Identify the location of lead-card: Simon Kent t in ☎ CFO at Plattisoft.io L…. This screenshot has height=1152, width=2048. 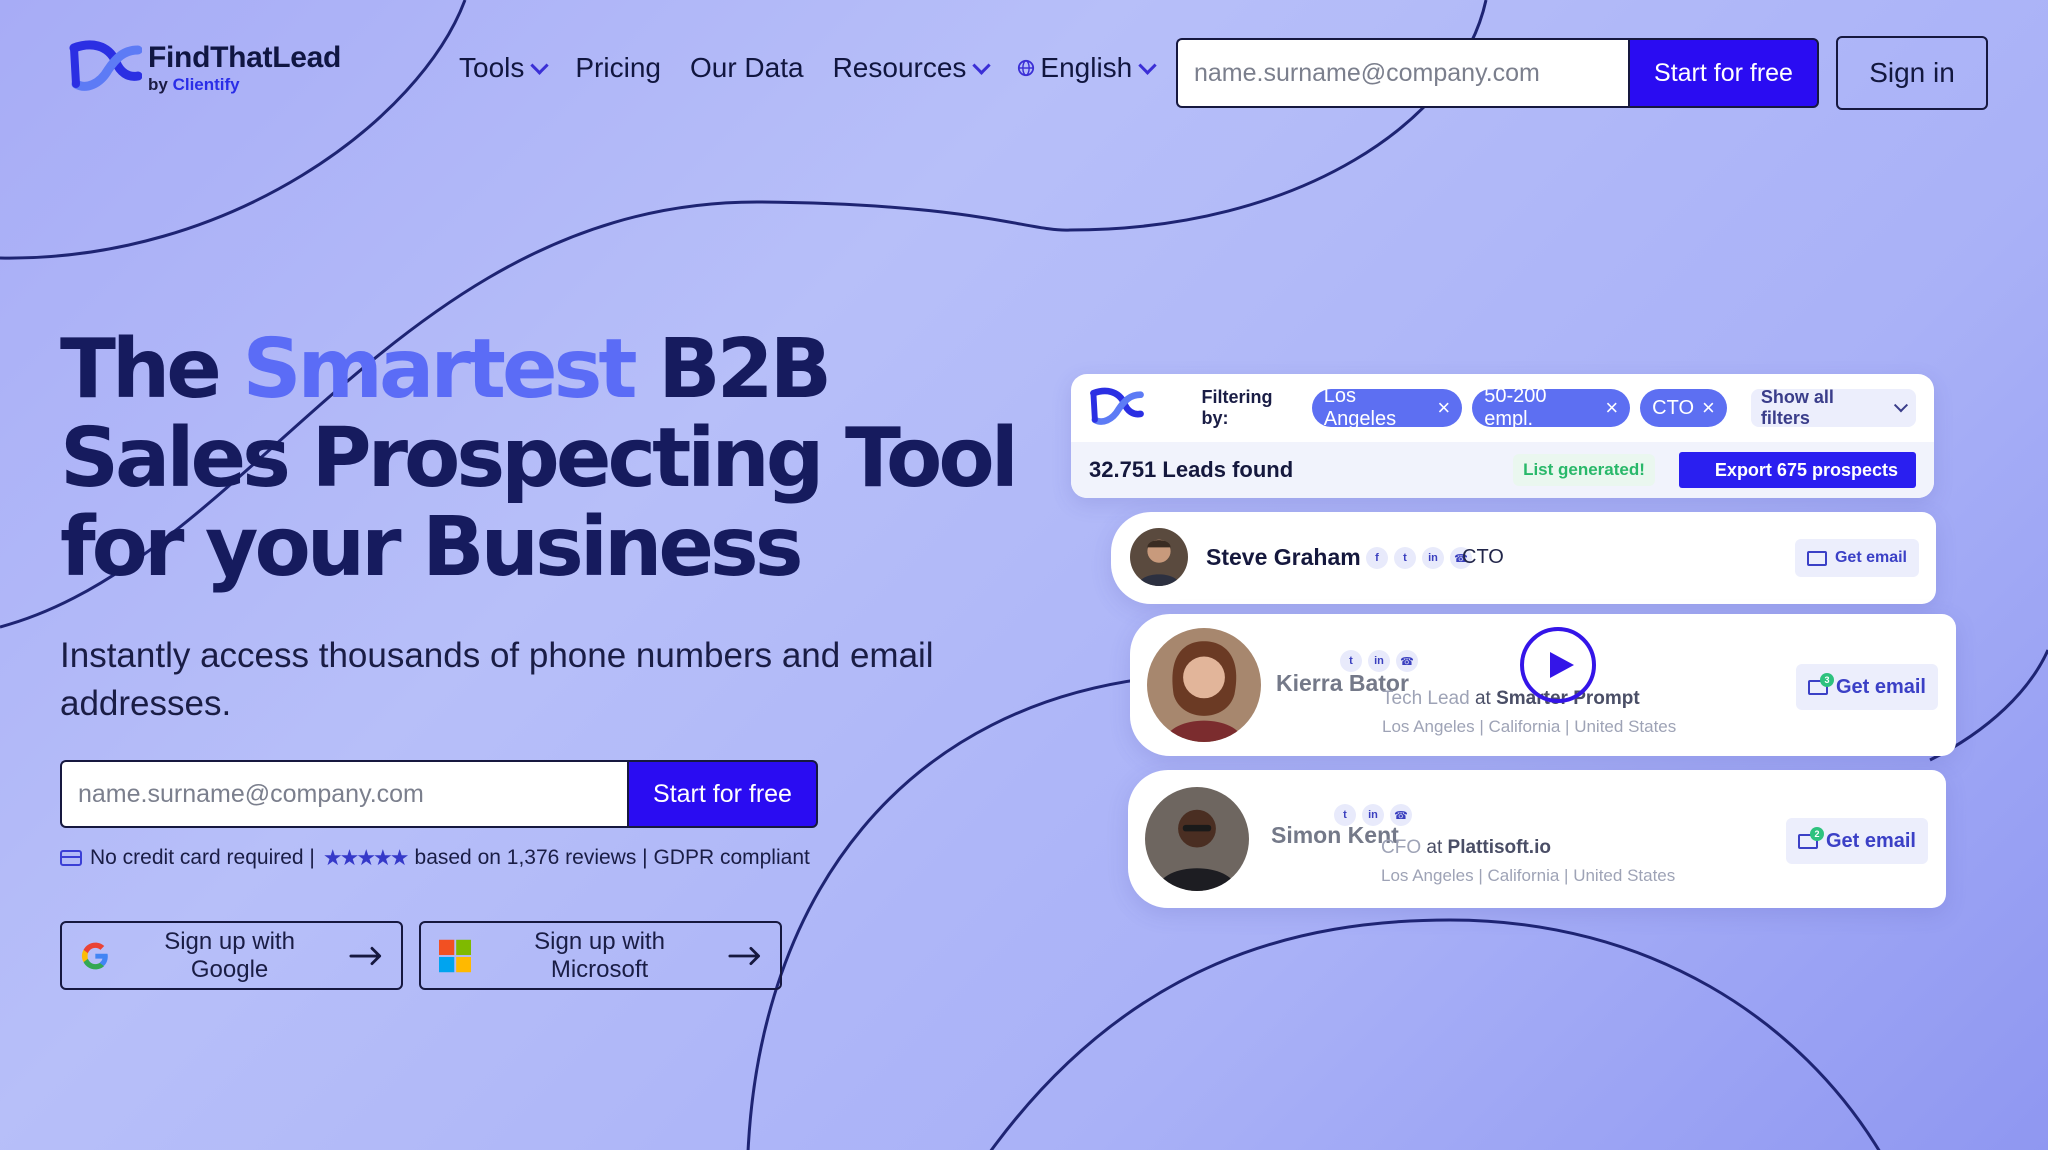
(1537, 839).